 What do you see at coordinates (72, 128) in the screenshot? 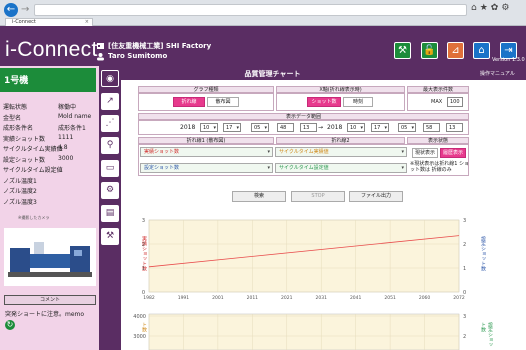
I see `info-value: 成形条件1` at bounding box center [72, 128].